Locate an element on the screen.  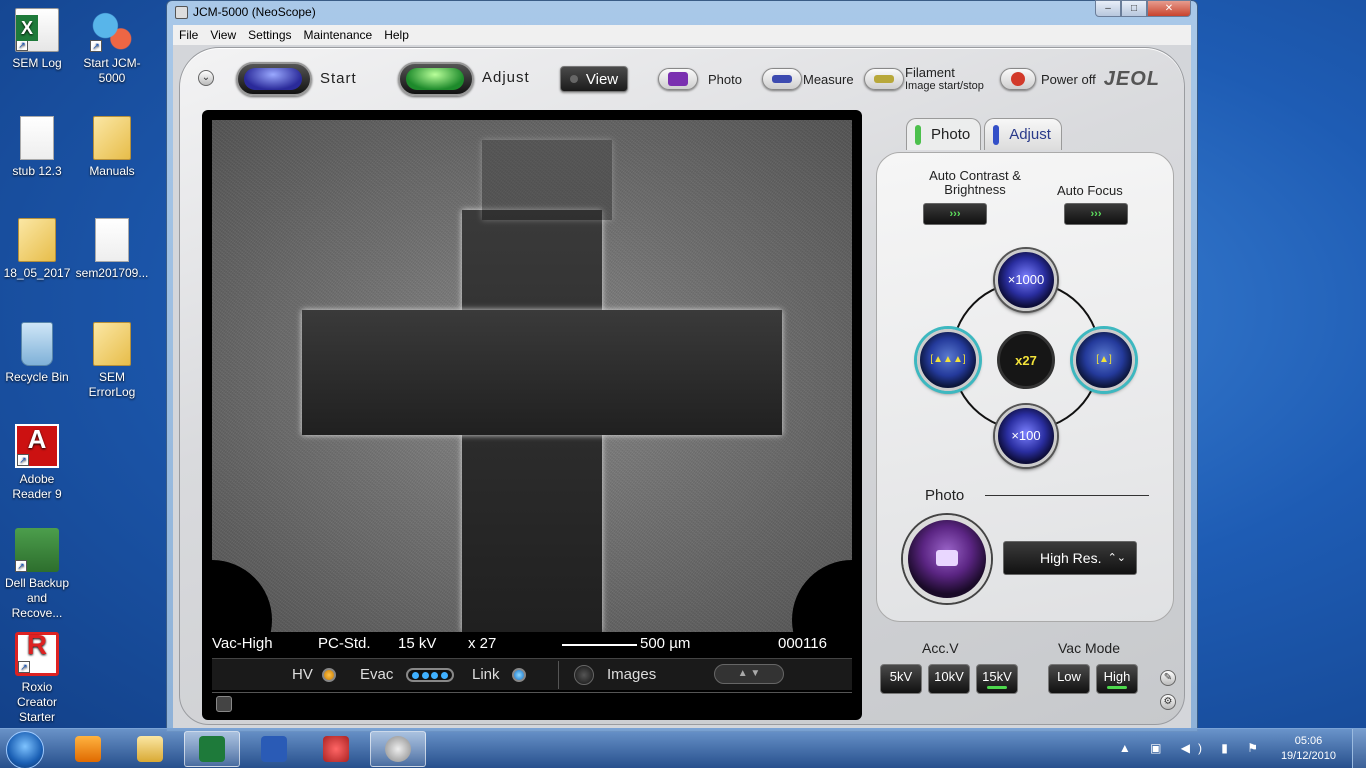
menu-help: Help is located at coordinates (396, 35).